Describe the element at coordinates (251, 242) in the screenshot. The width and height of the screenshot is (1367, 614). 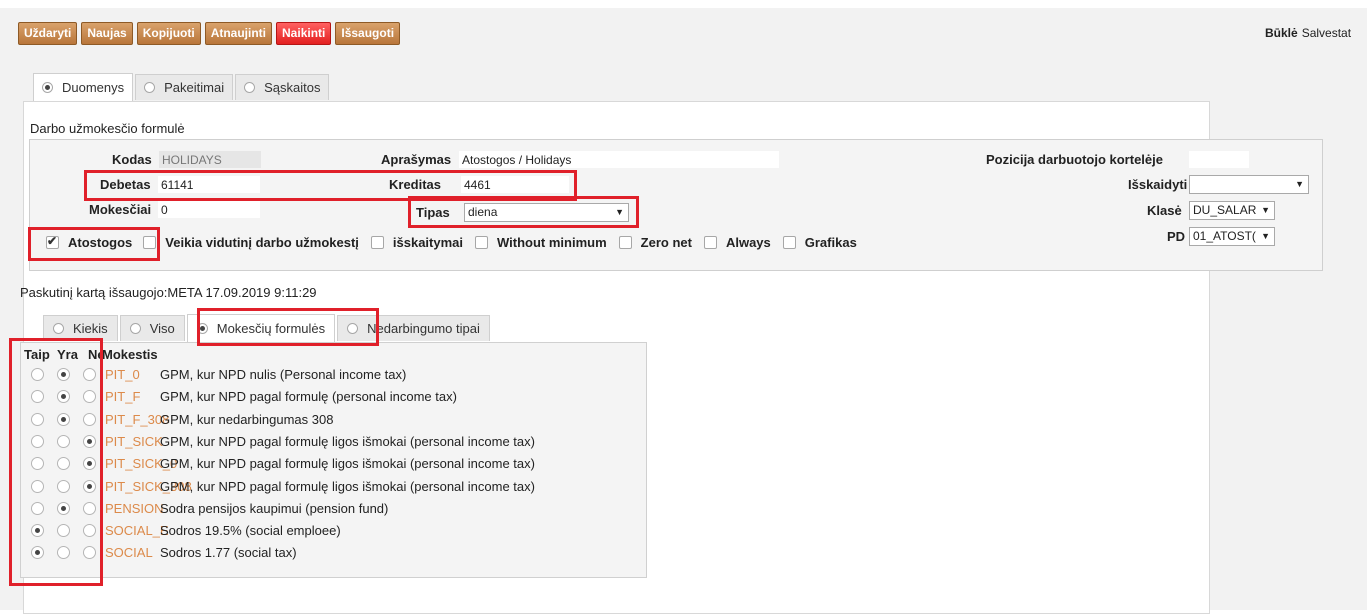
I see `vidutinis-option: Veikia vidutinį darbo užmokestį` at that location.